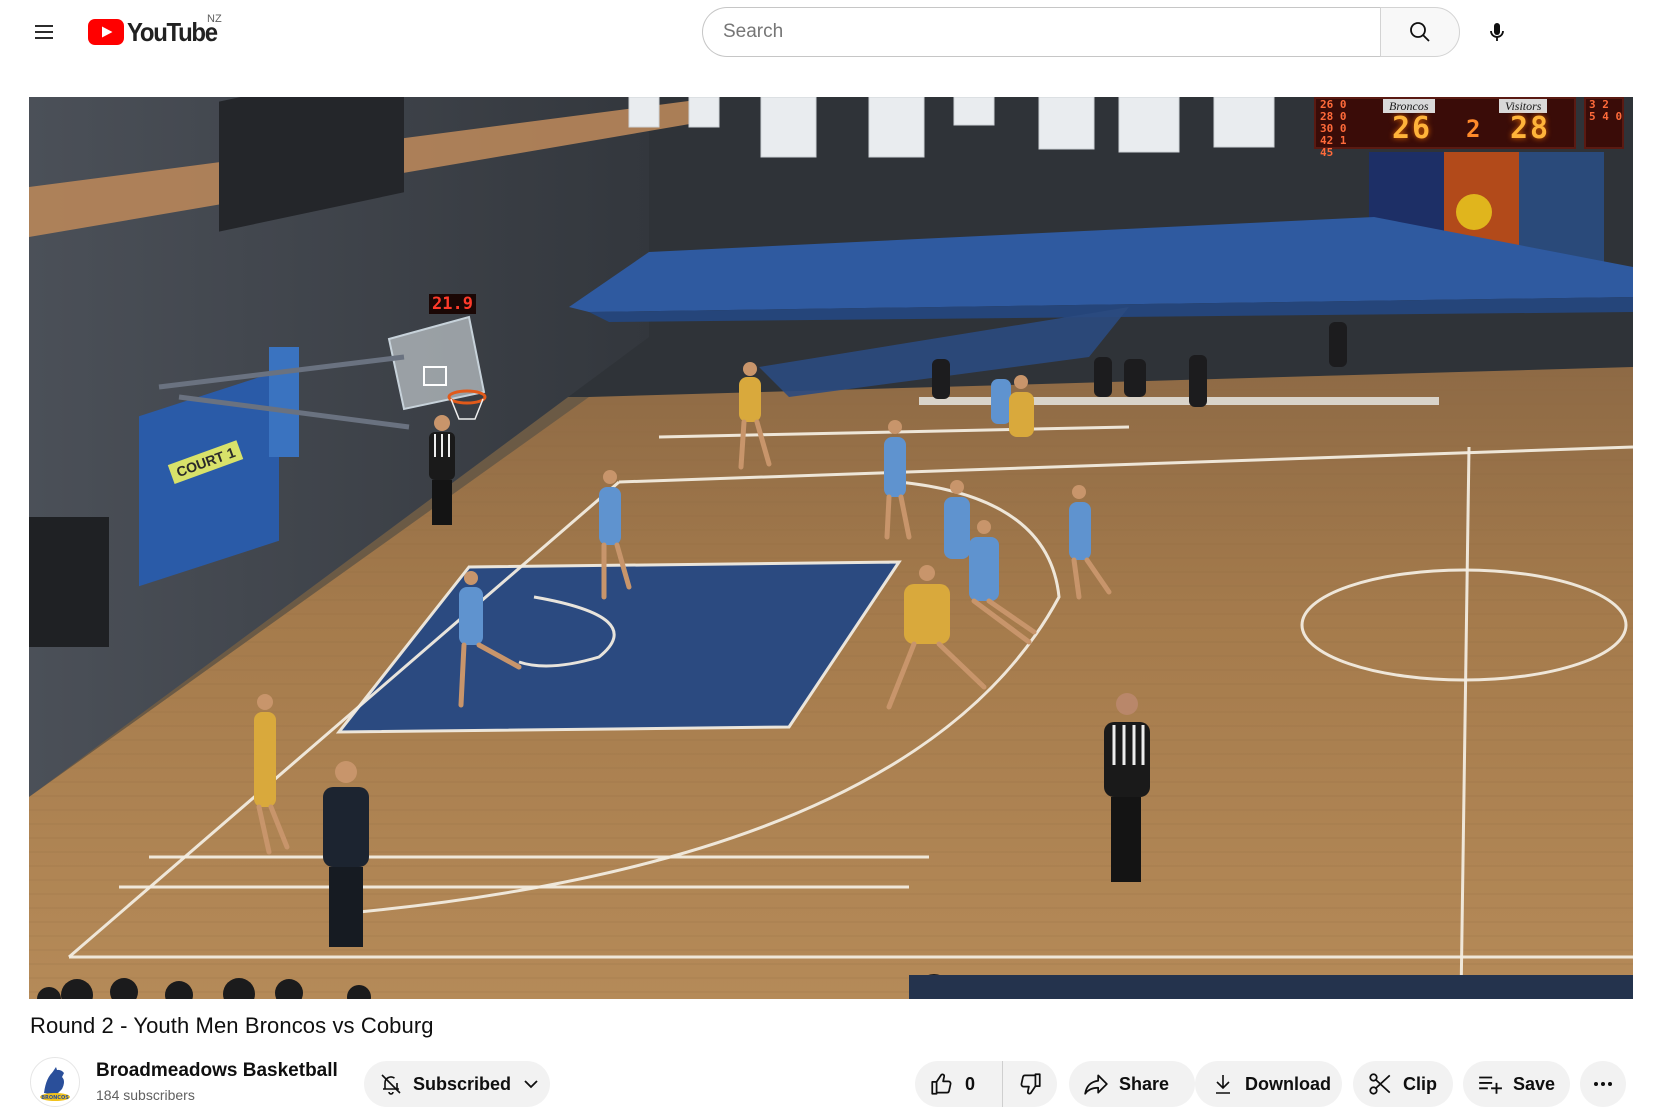  I want to click on svg-text: BRONCOS, so click(55, 1098).